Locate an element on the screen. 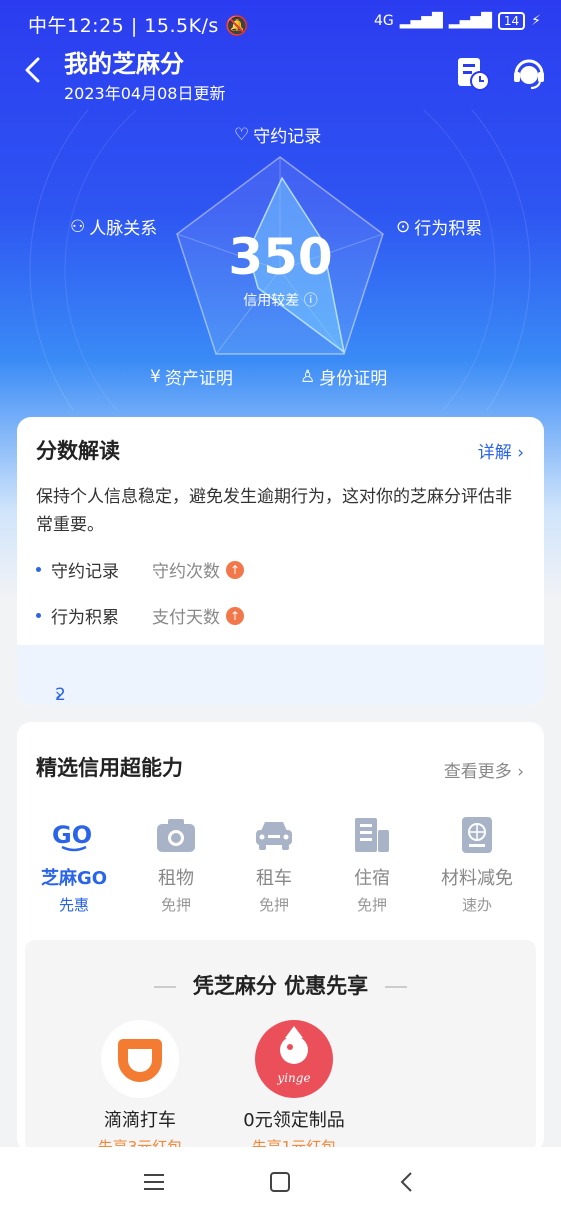 Image resolution: width=561 pixels, height=1215 pixels. back-triangle-icon is located at coordinates (407, 1182).